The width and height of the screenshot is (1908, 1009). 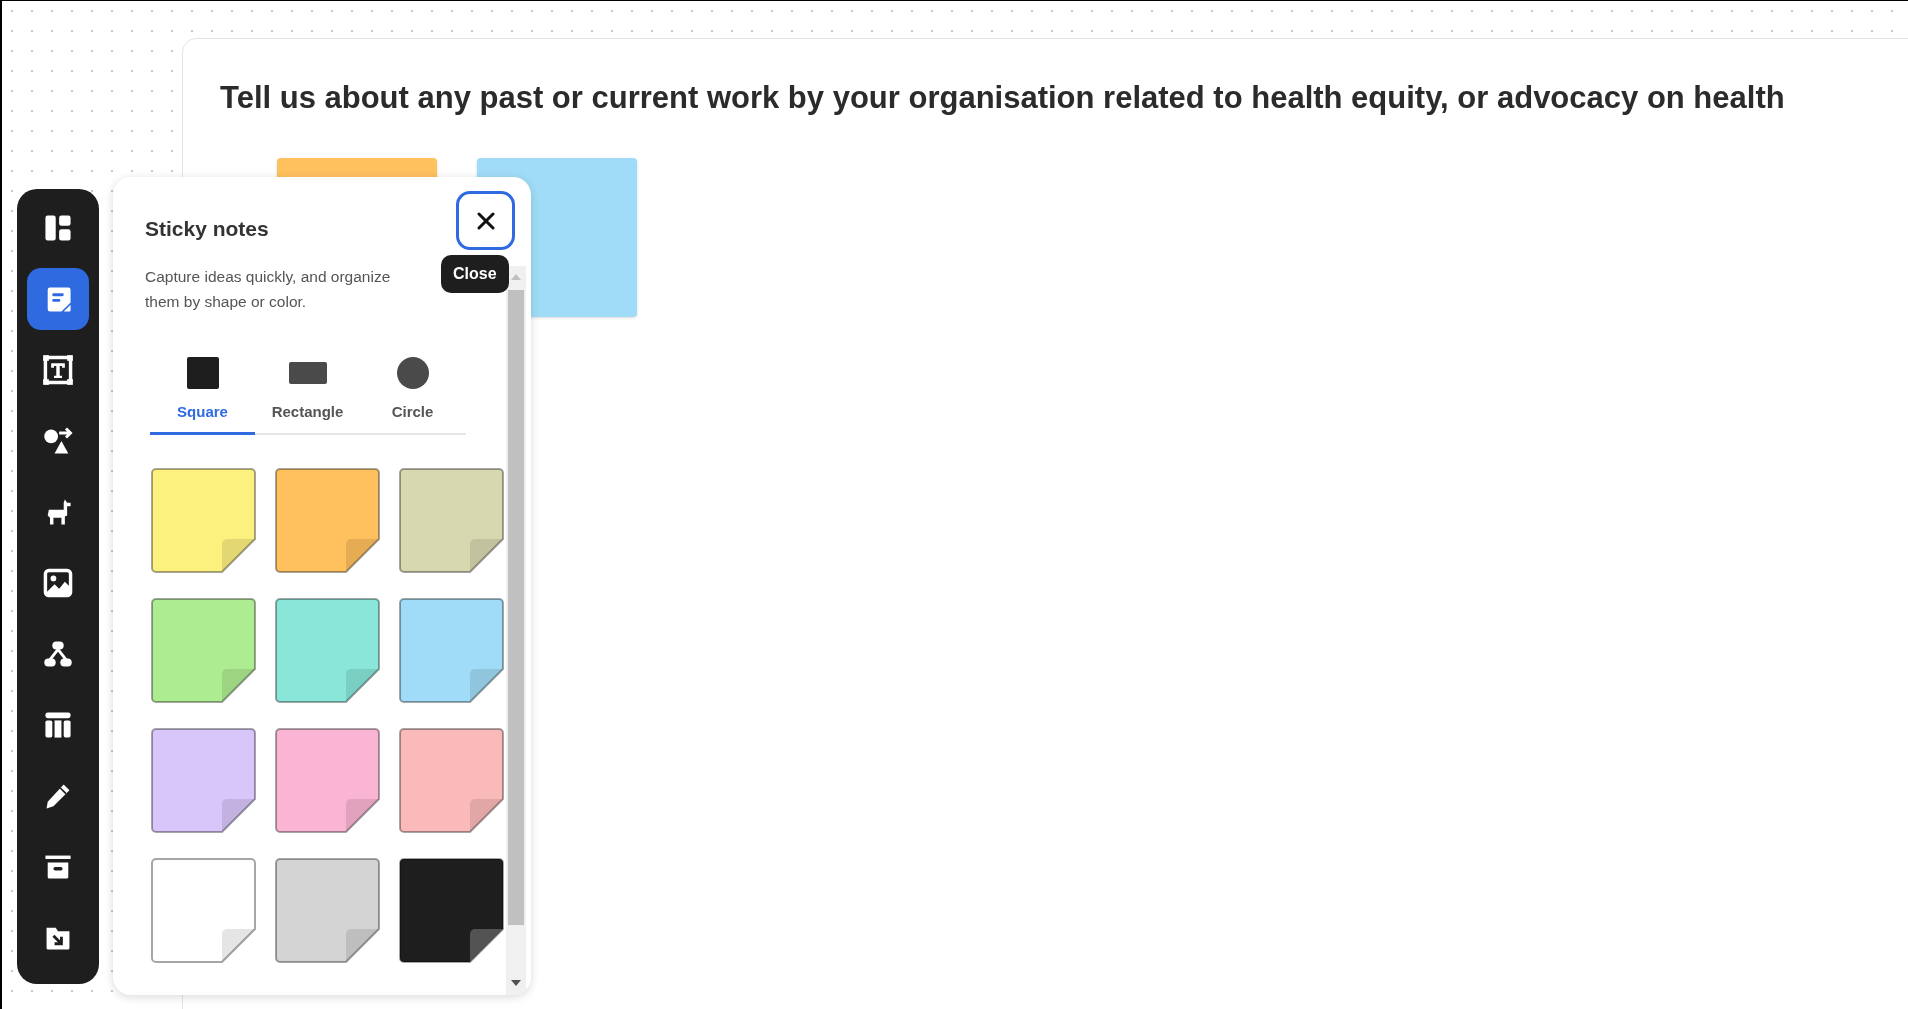 What do you see at coordinates (207, 229) in the screenshot?
I see `panel-title: Sticky notes` at bounding box center [207, 229].